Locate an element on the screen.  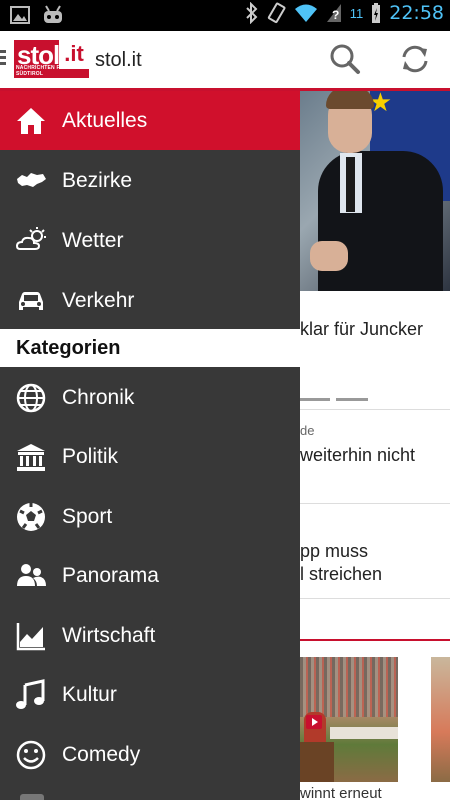
drawer-item-label: Sport is located at coordinates (87, 516).